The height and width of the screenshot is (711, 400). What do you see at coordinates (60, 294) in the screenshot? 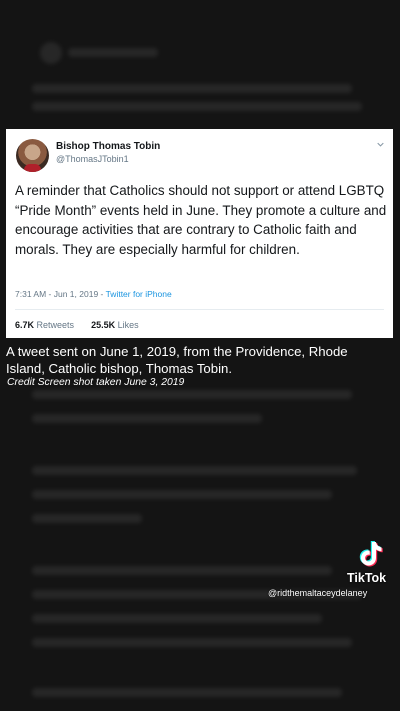
I see `tweet-timestamp: 7:31 AM - Jun 1, 2019 -` at bounding box center [60, 294].